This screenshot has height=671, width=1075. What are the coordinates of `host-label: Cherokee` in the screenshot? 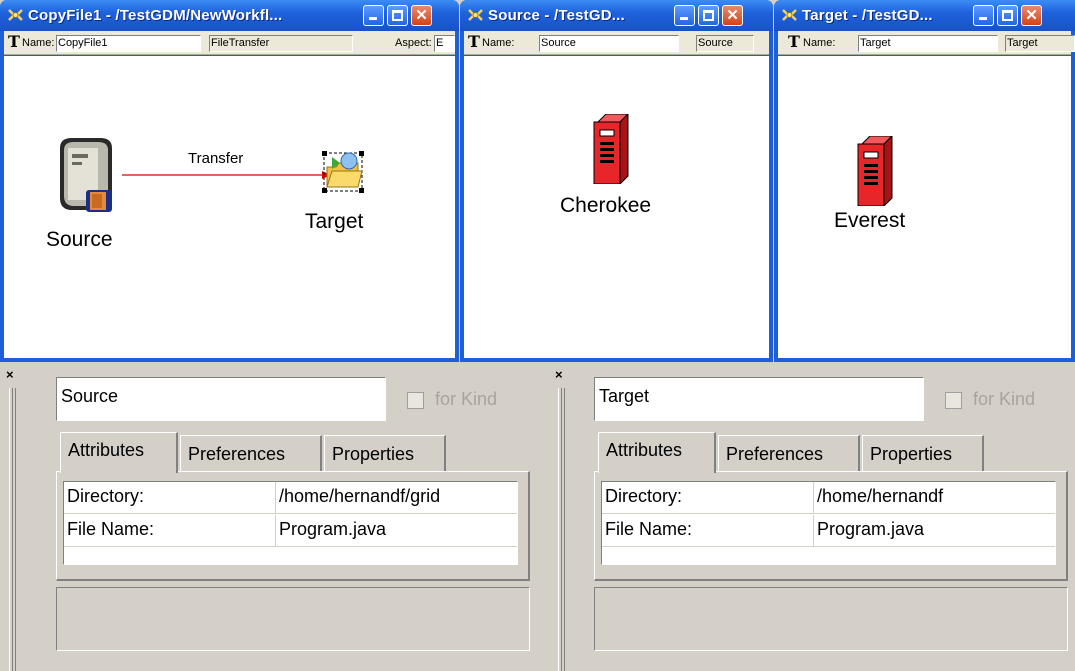 It's located at (606, 205).